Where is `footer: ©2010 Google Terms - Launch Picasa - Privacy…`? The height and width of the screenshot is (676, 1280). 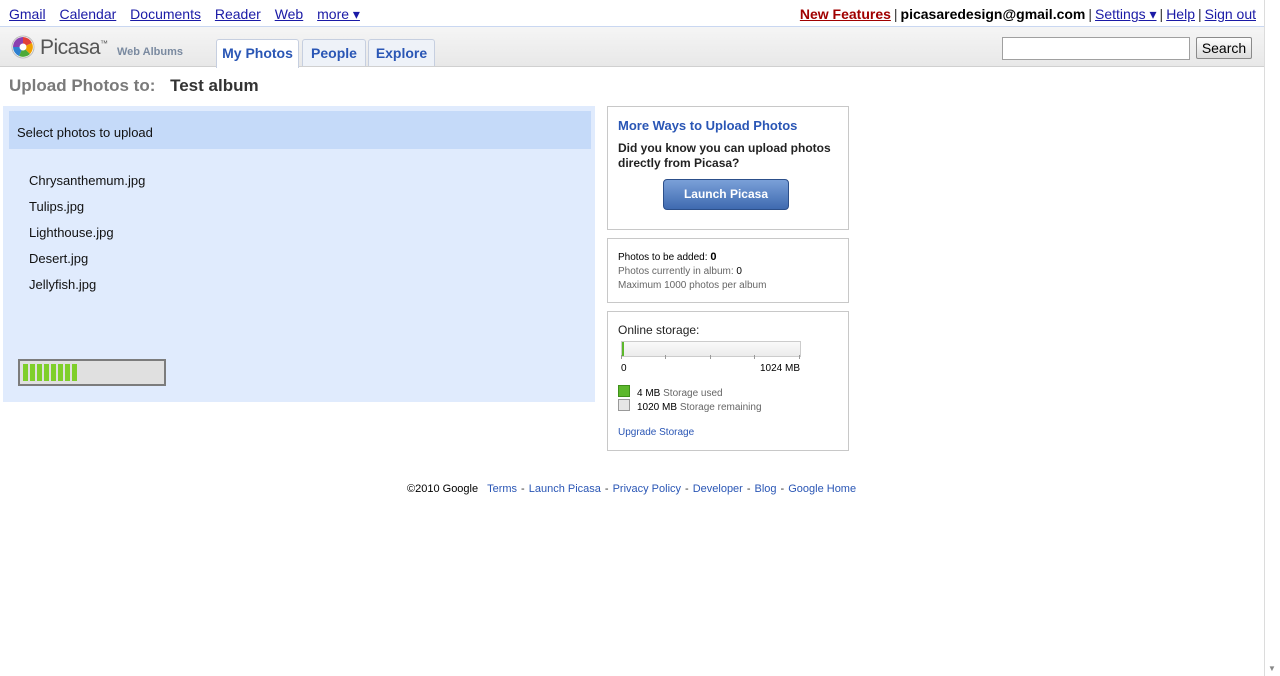 footer: ©2010 Google Terms - Launch Picasa - Privacy… is located at coordinates (631, 489).